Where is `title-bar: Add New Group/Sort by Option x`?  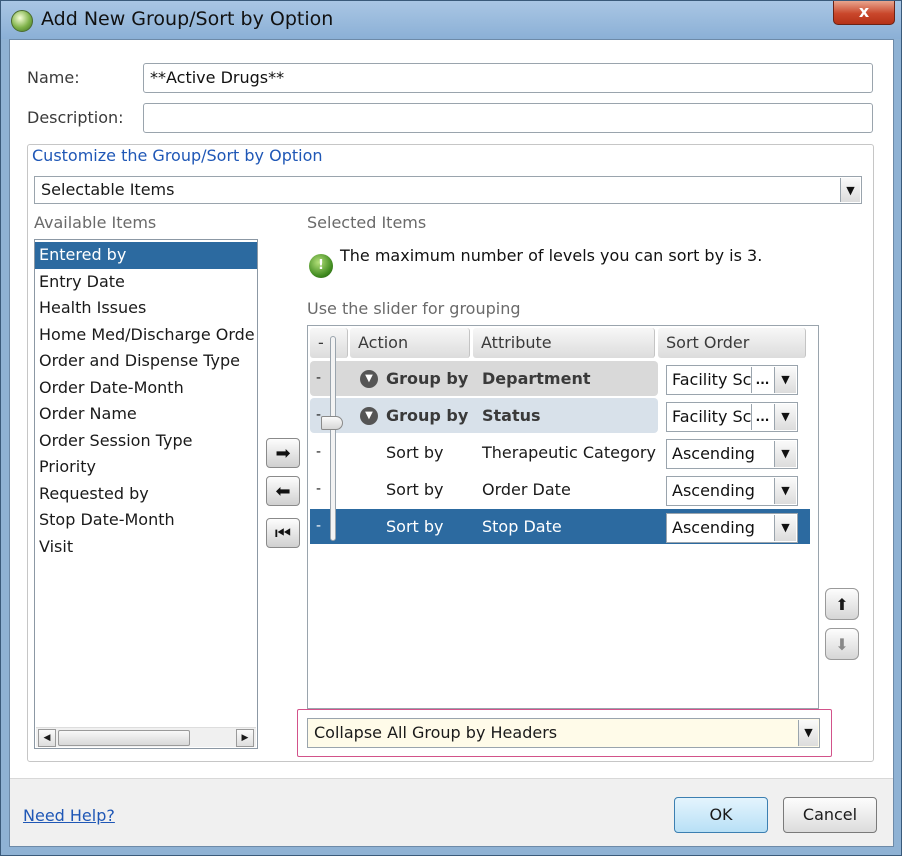 title-bar: Add New Group/Sort by Option x is located at coordinates (451, 20).